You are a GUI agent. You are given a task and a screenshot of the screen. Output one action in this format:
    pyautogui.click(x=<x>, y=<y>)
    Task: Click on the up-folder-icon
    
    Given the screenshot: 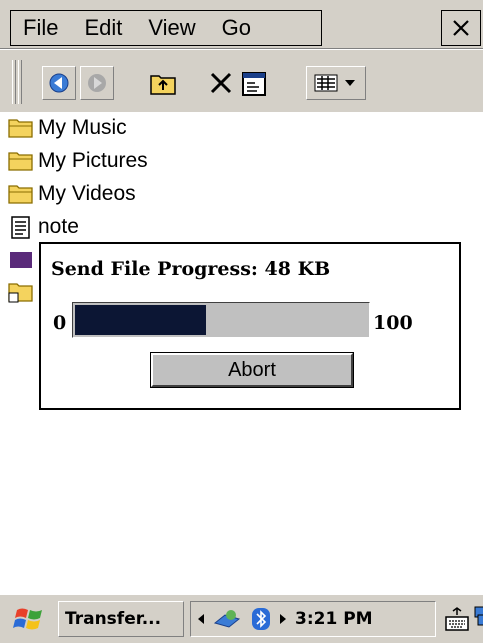 What is the action you would take?
    pyautogui.click(x=163, y=85)
    